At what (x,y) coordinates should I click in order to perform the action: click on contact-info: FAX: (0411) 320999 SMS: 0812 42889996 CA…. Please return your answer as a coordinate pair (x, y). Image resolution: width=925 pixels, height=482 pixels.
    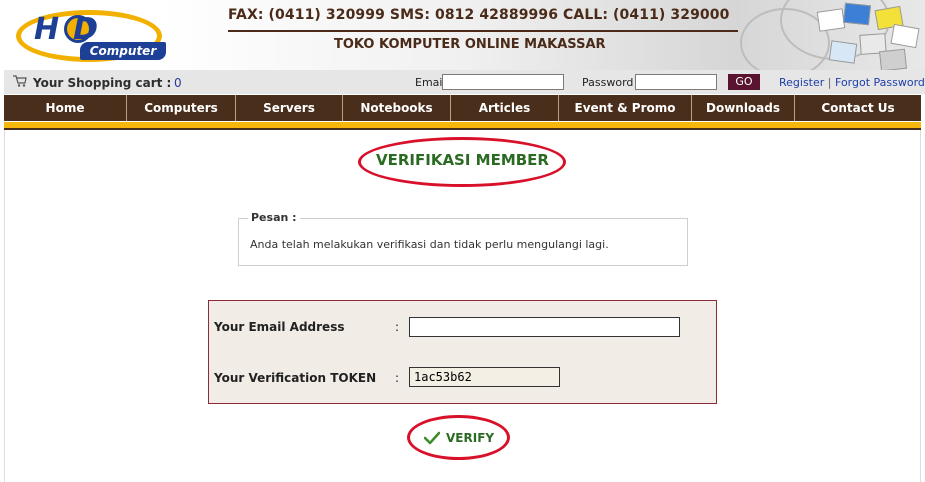
    Looking at the image, I should click on (479, 15).